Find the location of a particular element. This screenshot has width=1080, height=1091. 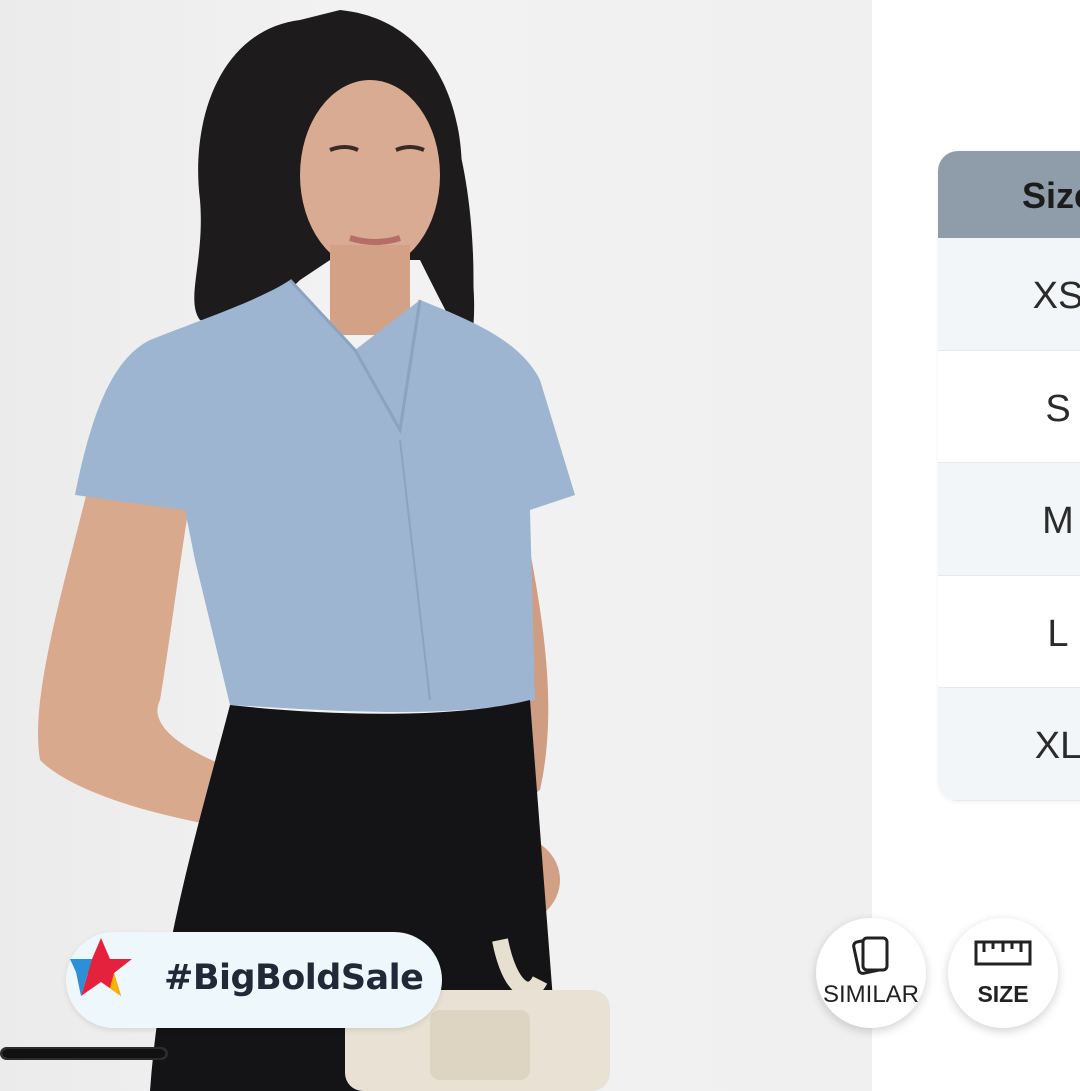

size-row: XS is located at coordinates (1009, 294).